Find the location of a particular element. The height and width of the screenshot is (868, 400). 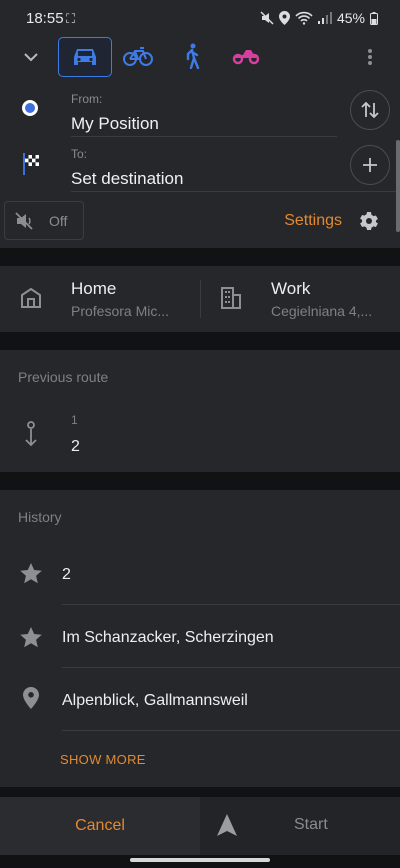

start-button: Start is located at coordinates (300, 826).